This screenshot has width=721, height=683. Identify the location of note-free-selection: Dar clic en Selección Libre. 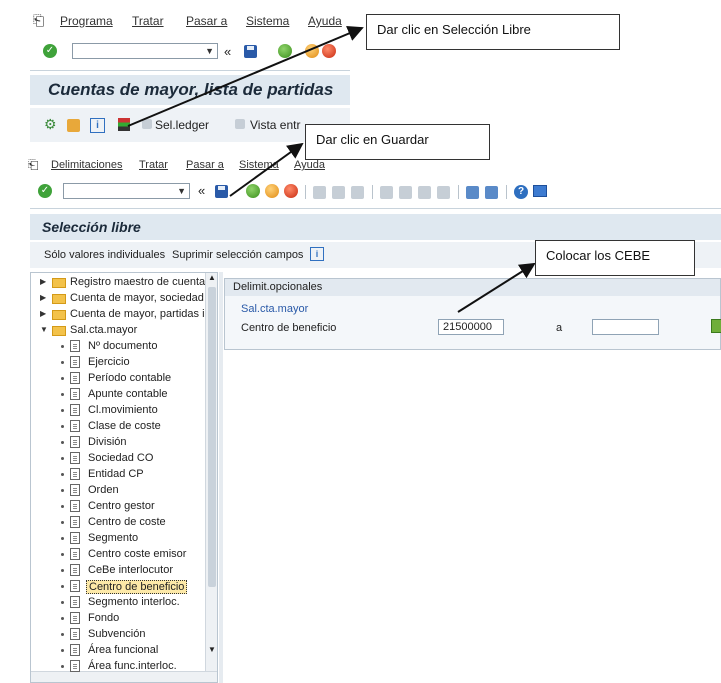
(493, 32).